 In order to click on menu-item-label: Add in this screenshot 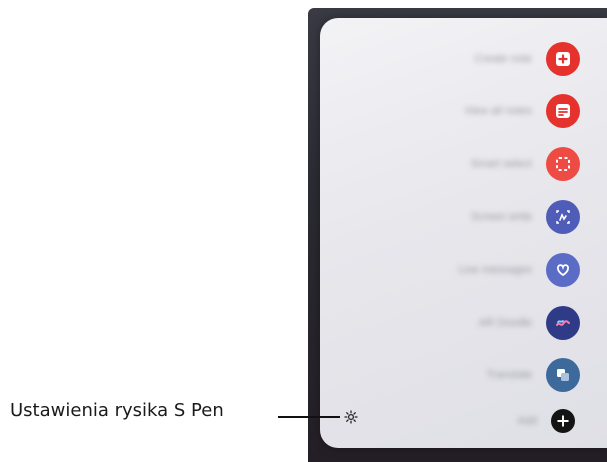, I will do `click(527, 421)`.